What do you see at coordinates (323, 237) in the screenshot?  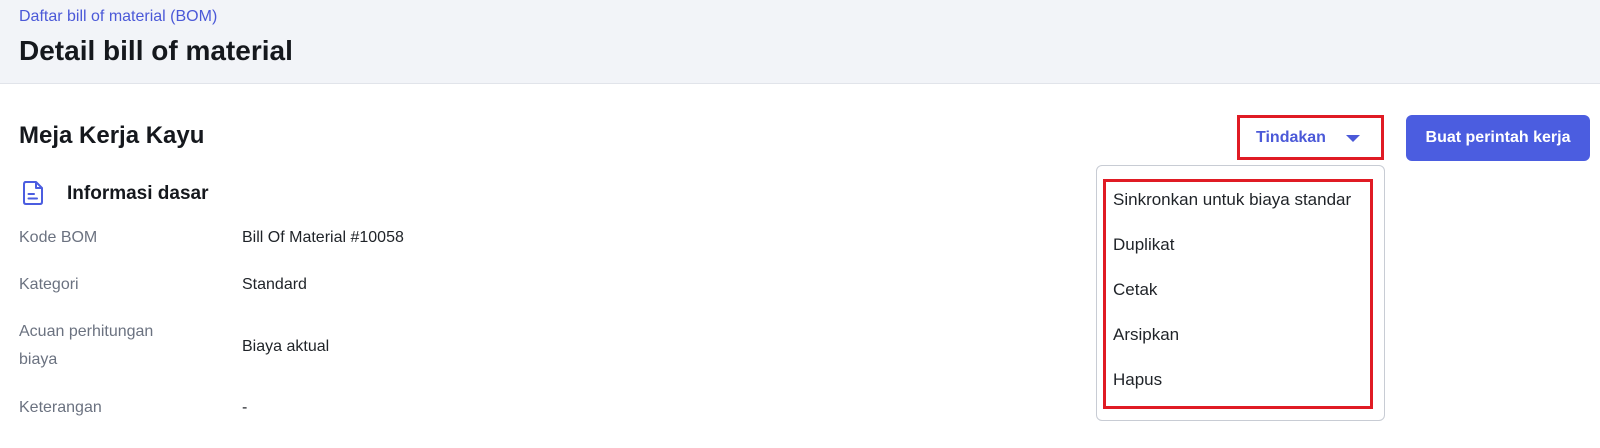 I see `field-value-kode-bom: Bill Of Material #10058` at bounding box center [323, 237].